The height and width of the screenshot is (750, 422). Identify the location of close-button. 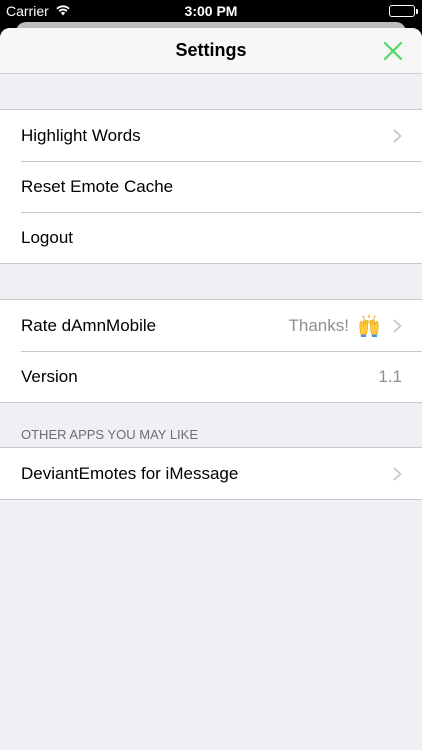
(393, 51).